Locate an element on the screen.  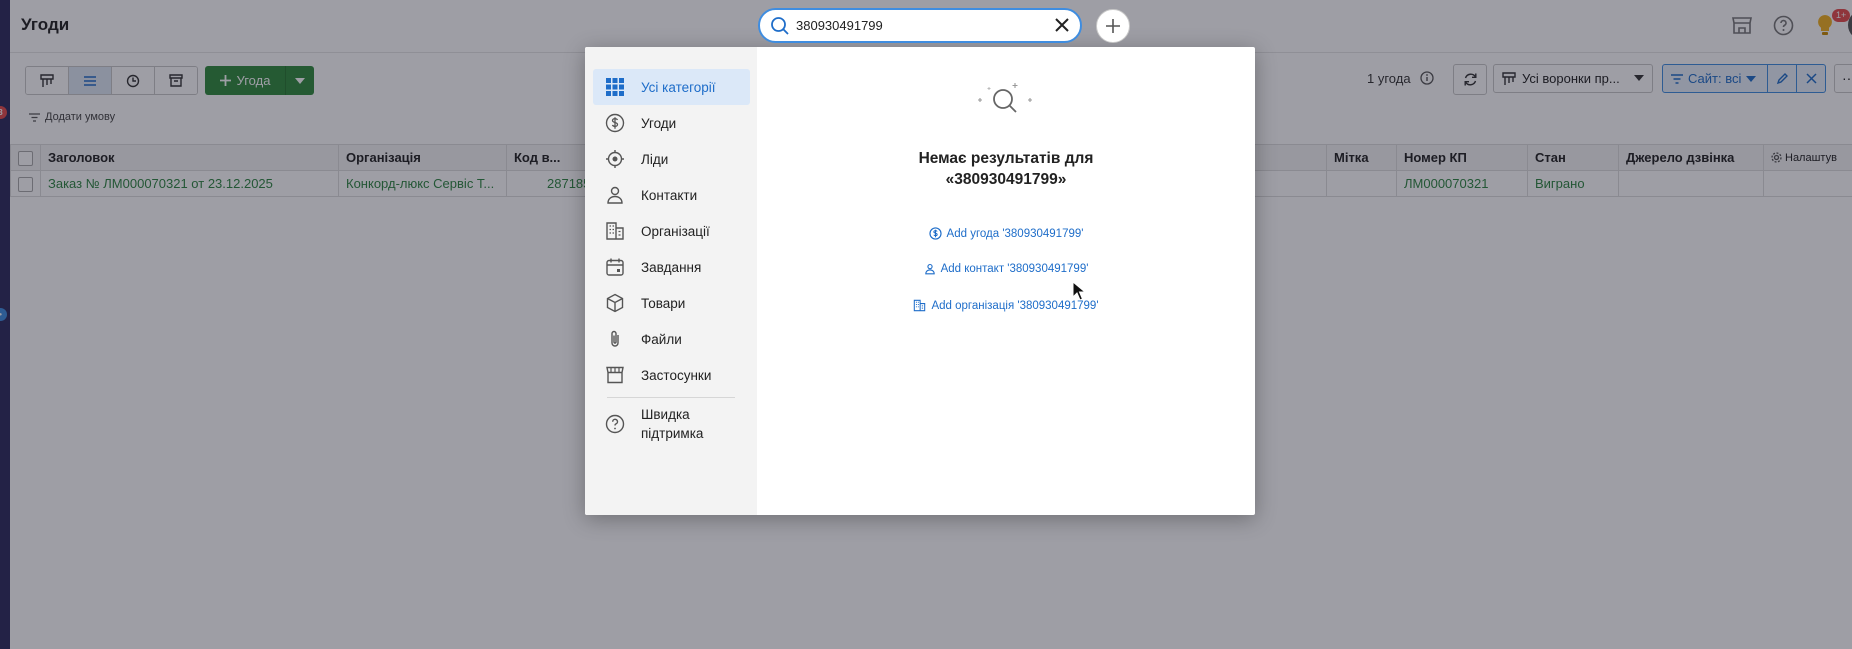
category-label: Застосунки is located at coordinates (676, 375).